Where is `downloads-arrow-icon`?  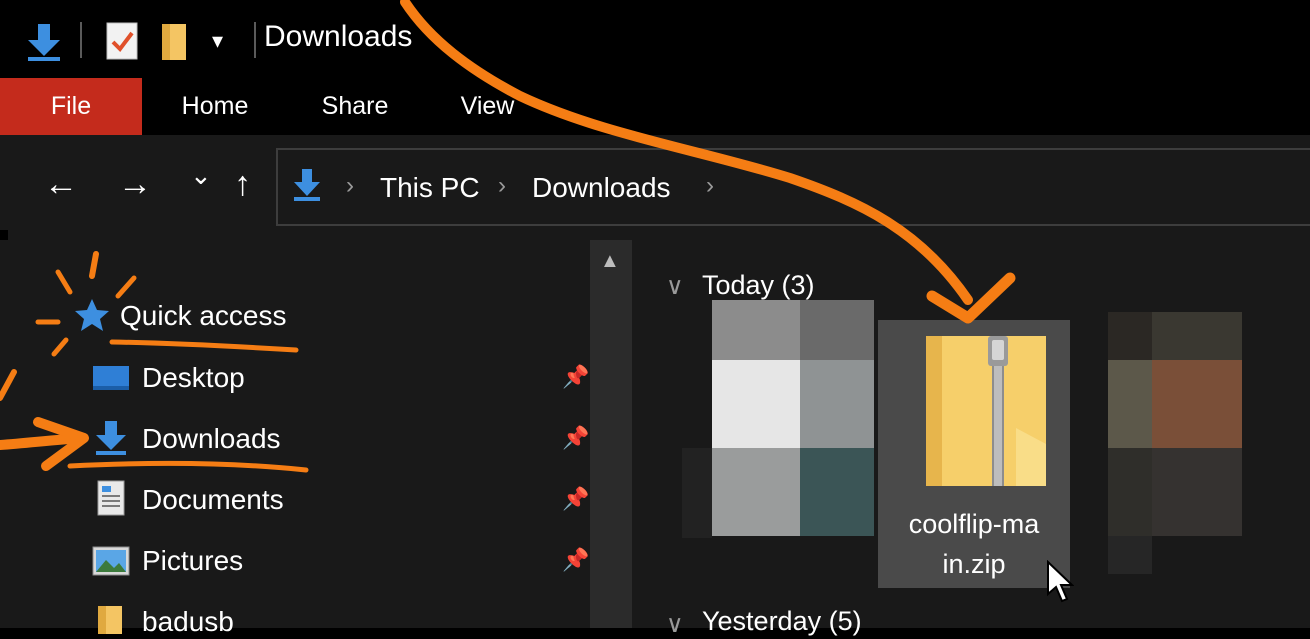 downloads-arrow-icon is located at coordinates (44, 42).